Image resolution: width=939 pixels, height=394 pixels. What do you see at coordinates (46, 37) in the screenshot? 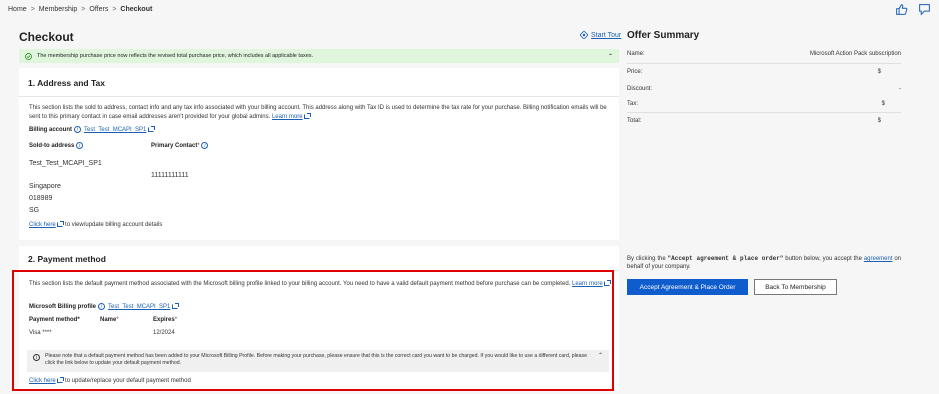
I see `page-title: Checkout` at bounding box center [46, 37].